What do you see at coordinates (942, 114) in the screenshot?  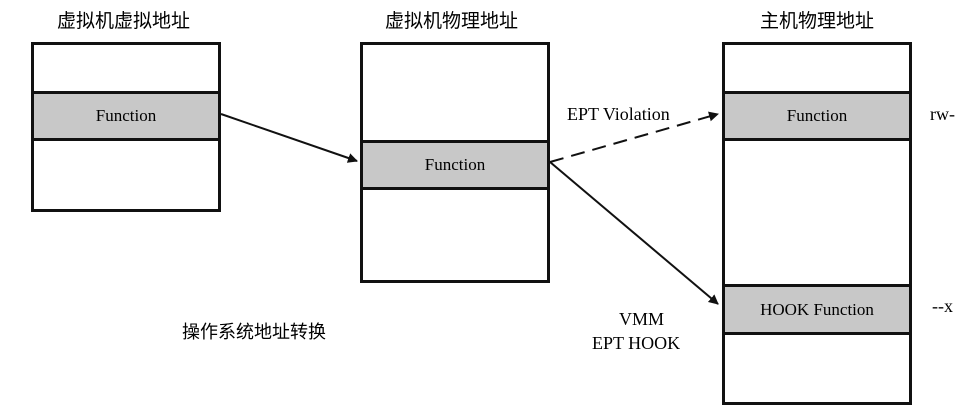 I see `perm-rw-label: rw-` at bounding box center [942, 114].